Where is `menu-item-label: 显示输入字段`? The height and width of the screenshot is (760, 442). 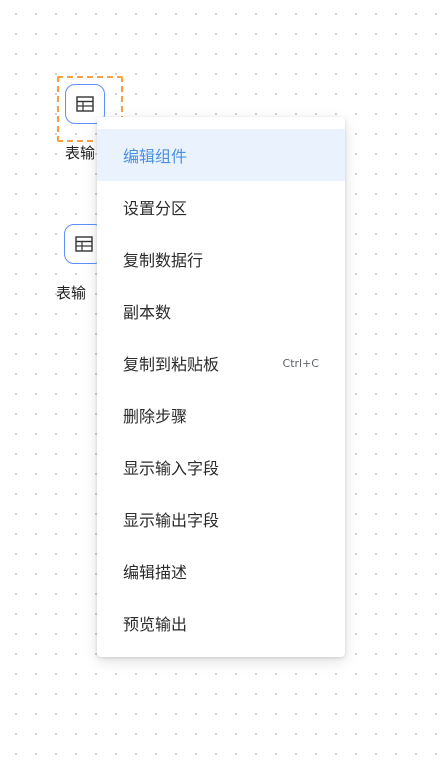
menu-item-label: 显示输入字段 is located at coordinates (171, 468).